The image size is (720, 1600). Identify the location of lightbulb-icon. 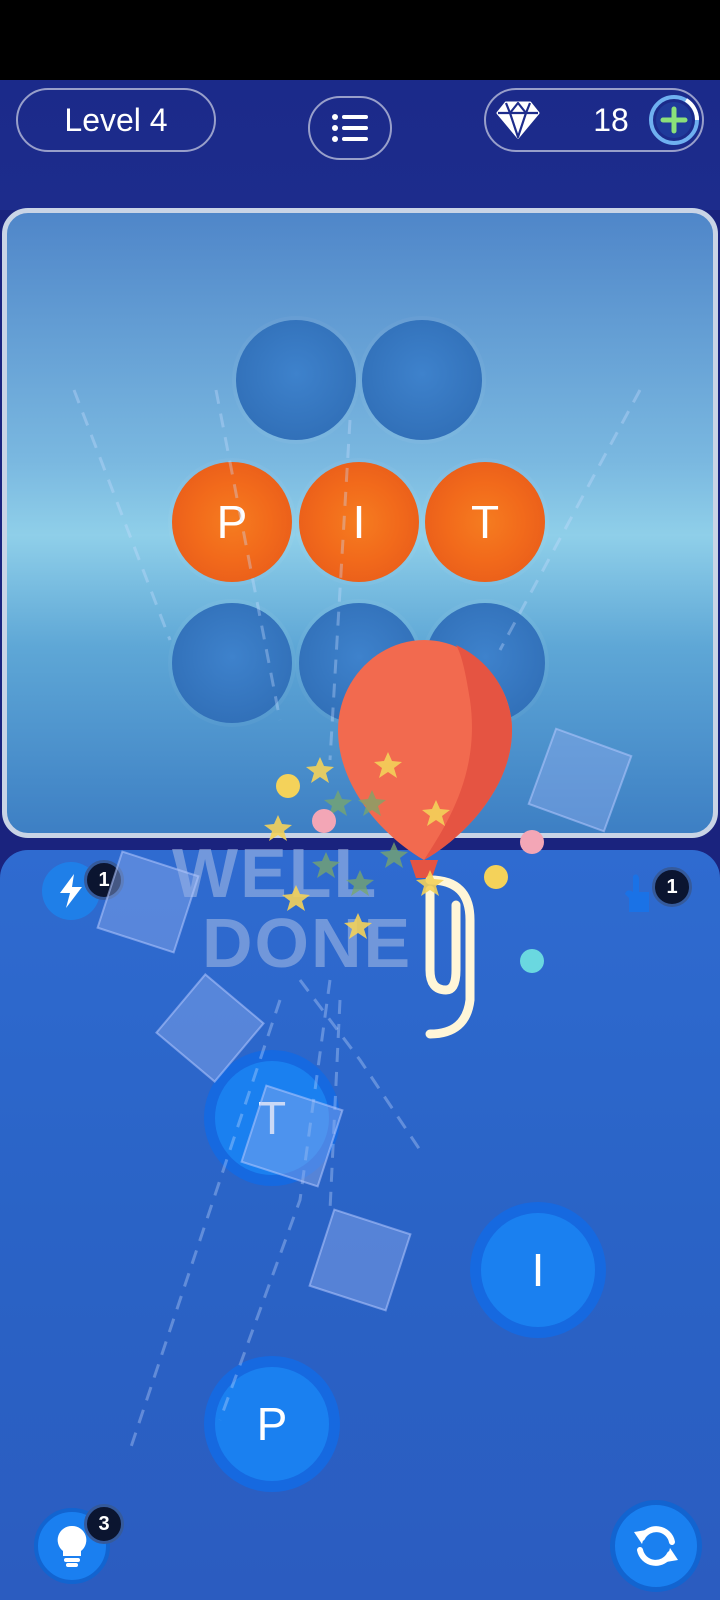
(72, 1546).